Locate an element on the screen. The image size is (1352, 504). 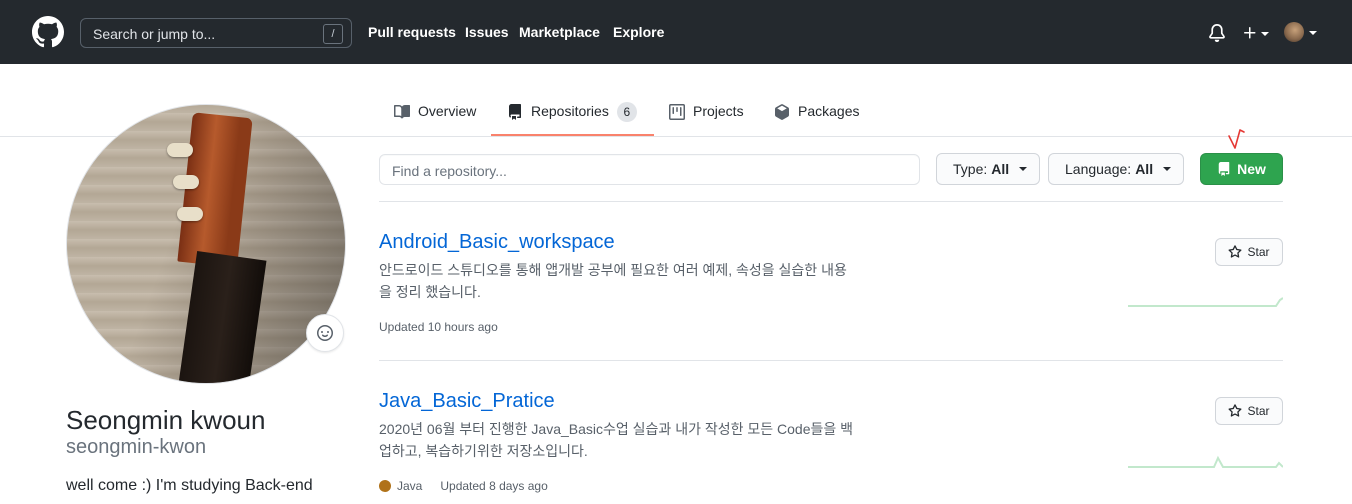
book-icon is located at coordinates (402, 111).